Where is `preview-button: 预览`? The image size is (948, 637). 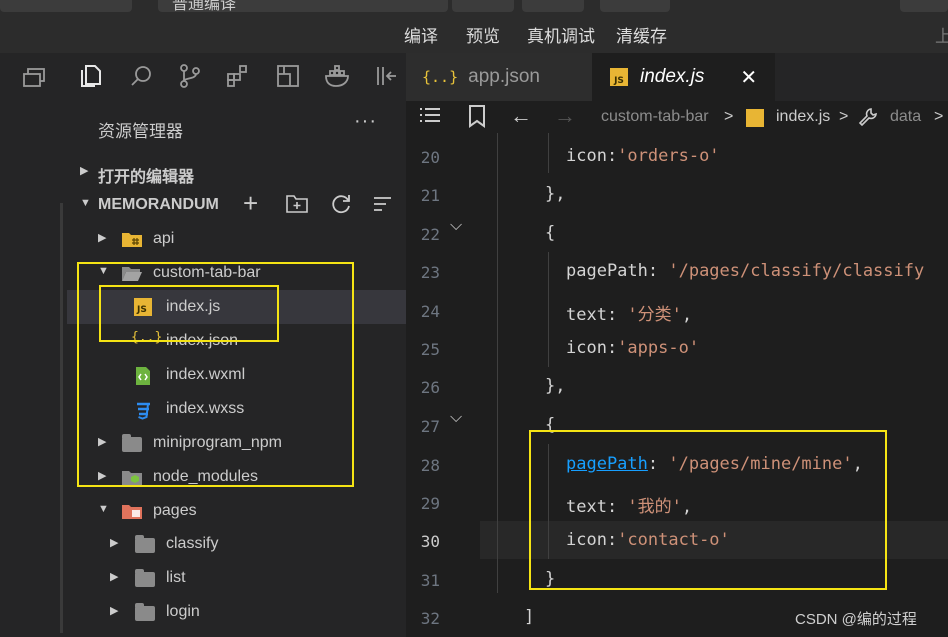 preview-button: 预览 is located at coordinates (483, 34).